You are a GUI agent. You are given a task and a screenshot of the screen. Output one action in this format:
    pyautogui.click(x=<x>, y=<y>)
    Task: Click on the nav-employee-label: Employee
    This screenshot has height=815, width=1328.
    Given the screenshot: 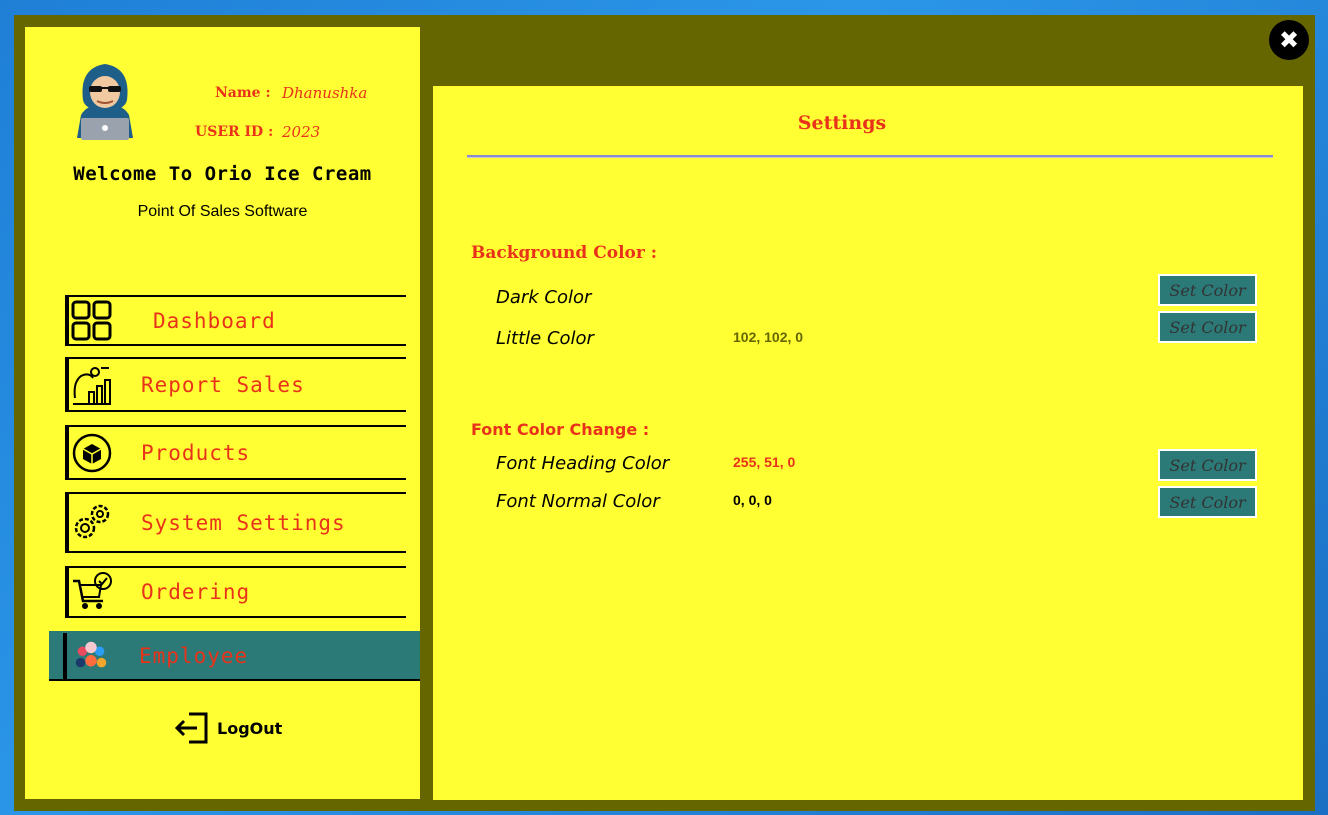 What is the action you would take?
    pyautogui.click(x=194, y=656)
    